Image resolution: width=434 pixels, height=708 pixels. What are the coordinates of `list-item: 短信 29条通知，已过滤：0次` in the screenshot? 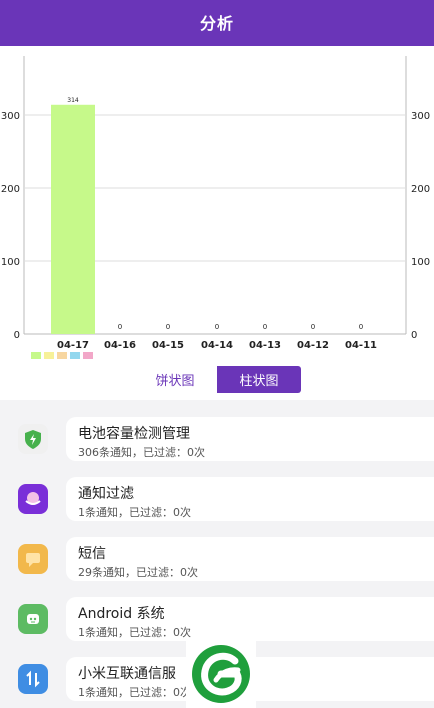 It's located at (217, 559).